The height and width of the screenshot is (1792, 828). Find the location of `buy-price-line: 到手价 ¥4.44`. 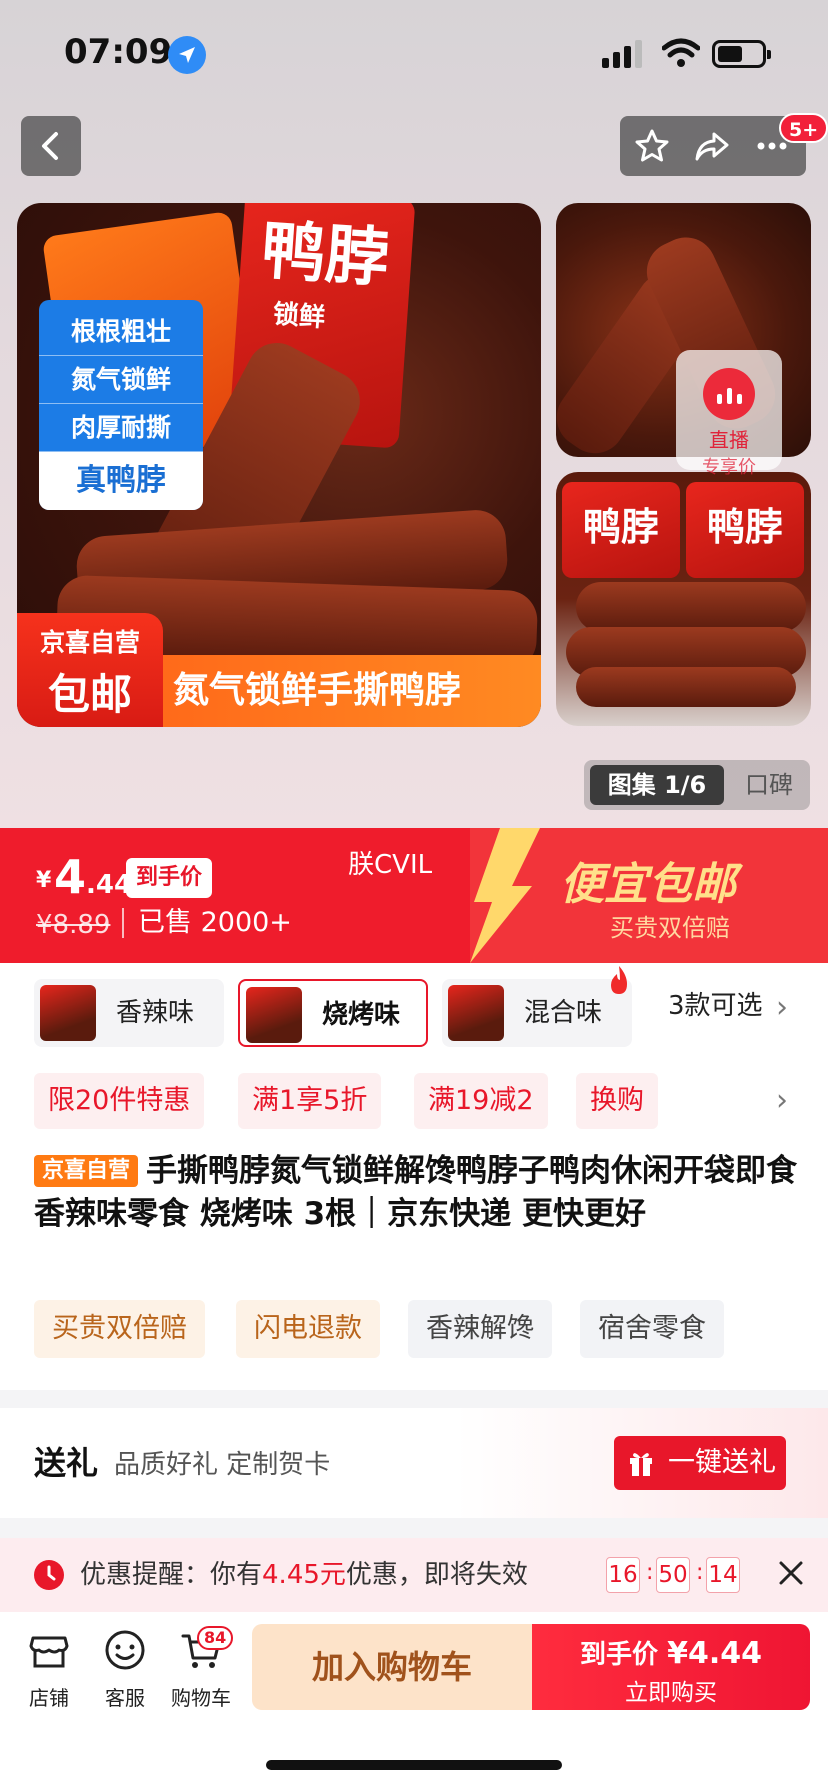

buy-price-line: 到手价 ¥4.44 is located at coordinates (671, 1652).